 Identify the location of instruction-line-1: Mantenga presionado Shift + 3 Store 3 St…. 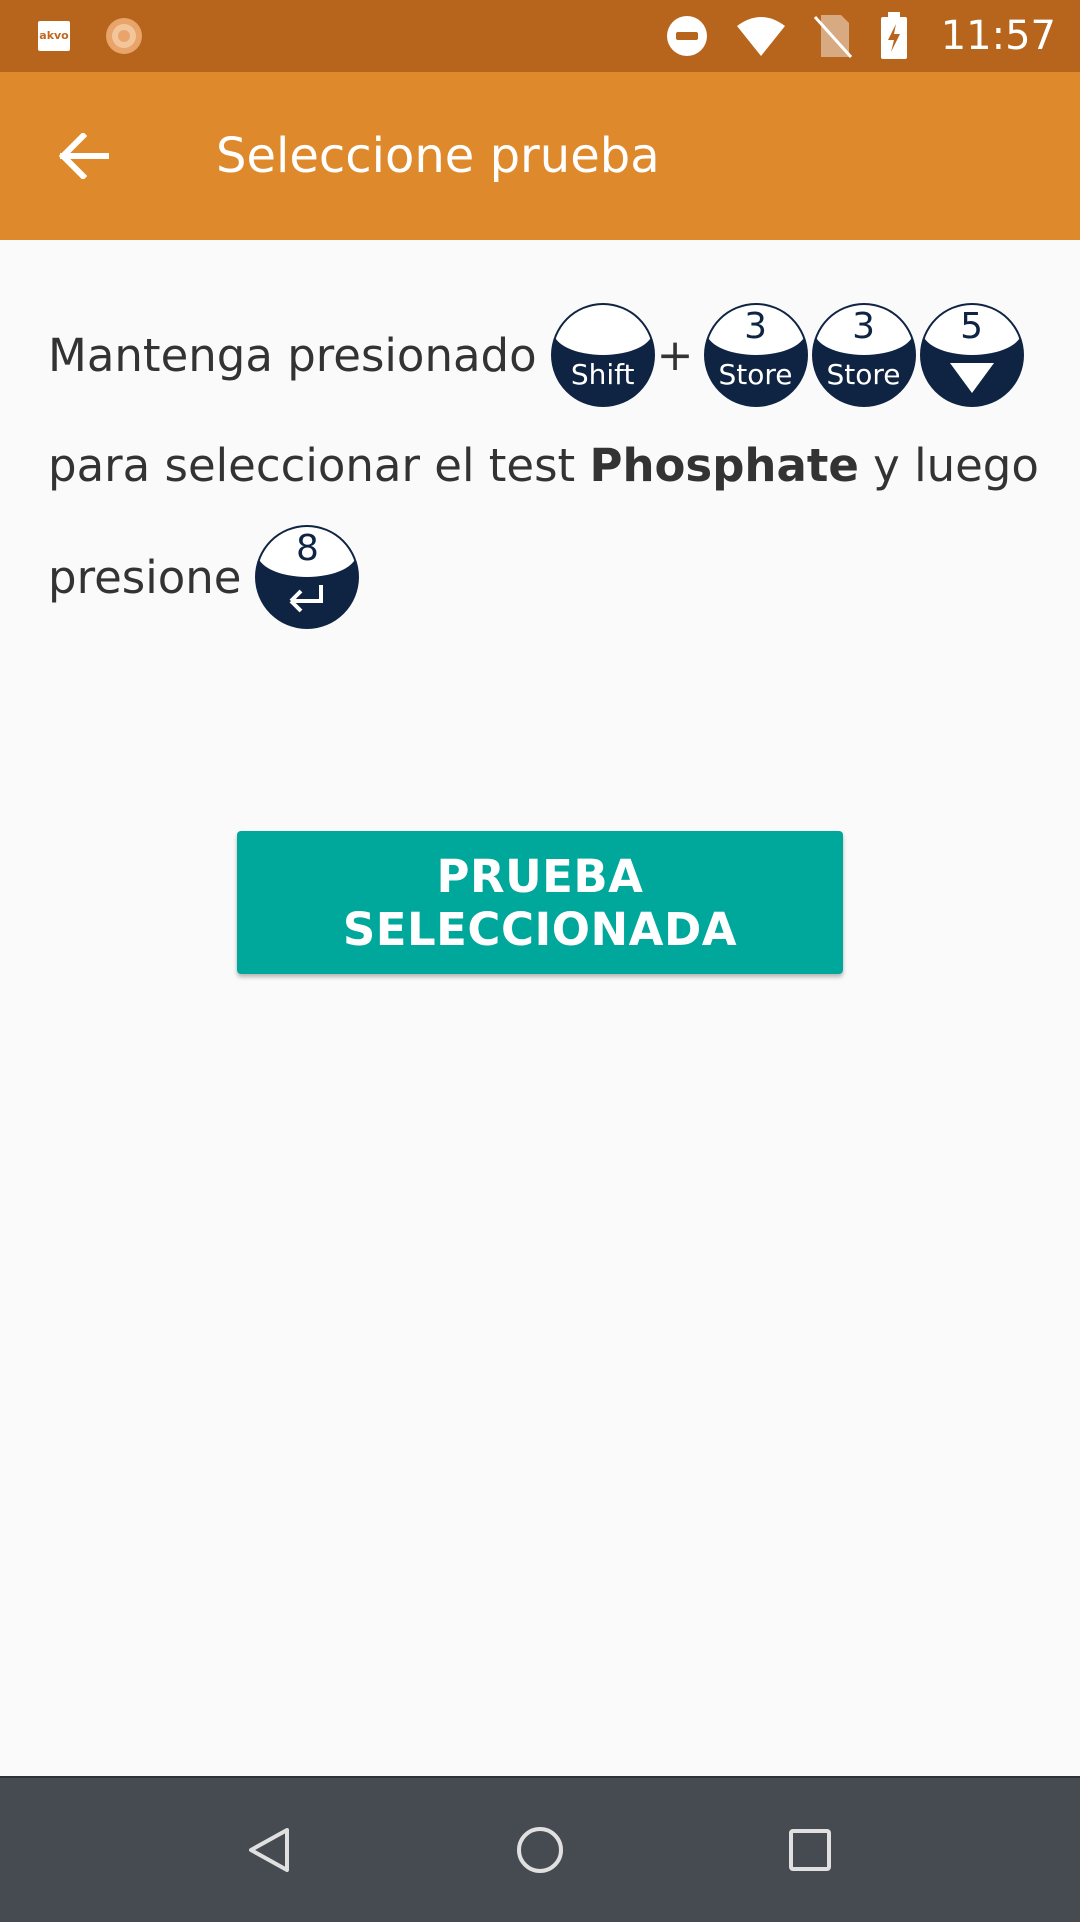
(535, 355).